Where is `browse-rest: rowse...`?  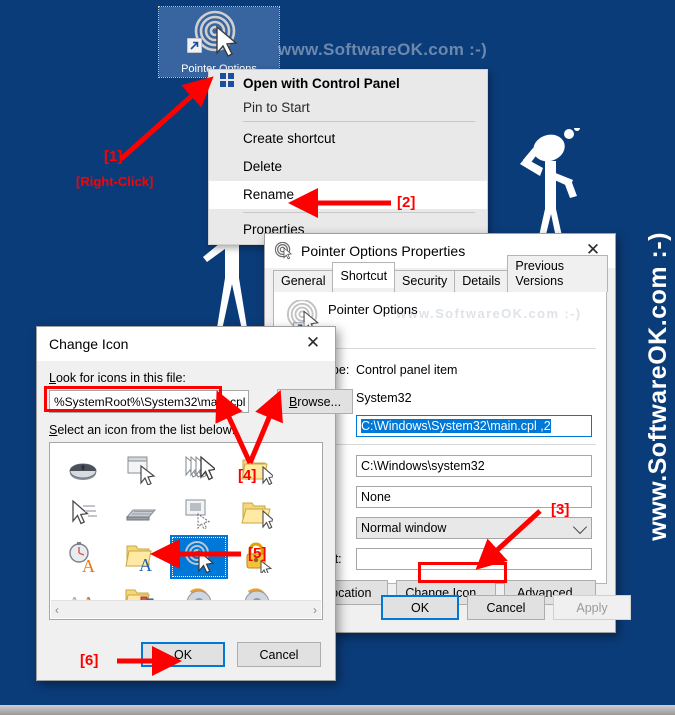 browse-rest: rowse... is located at coordinates (319, 401).